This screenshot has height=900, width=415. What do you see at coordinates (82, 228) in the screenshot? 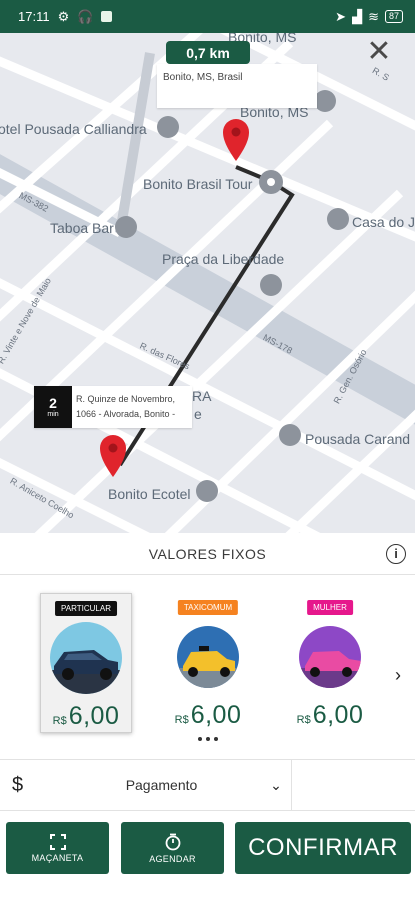
I see `map-label-taboa: Taboa Bar` at bounding box center [82, 228].